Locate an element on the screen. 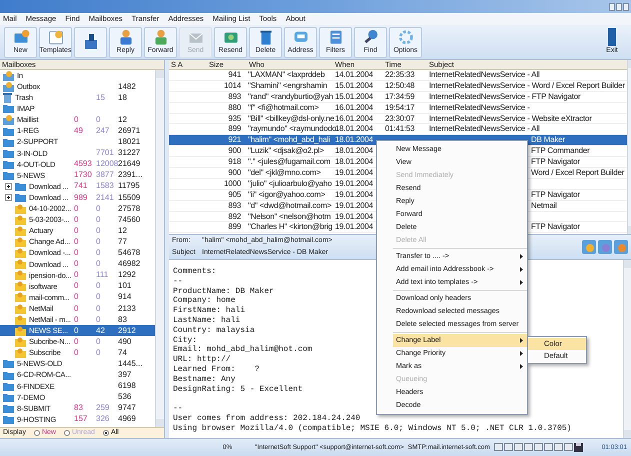 Image resolution: width=631 pixels, height=456 pixels. unread-count: 7701 is located at coordinates (105, 153).